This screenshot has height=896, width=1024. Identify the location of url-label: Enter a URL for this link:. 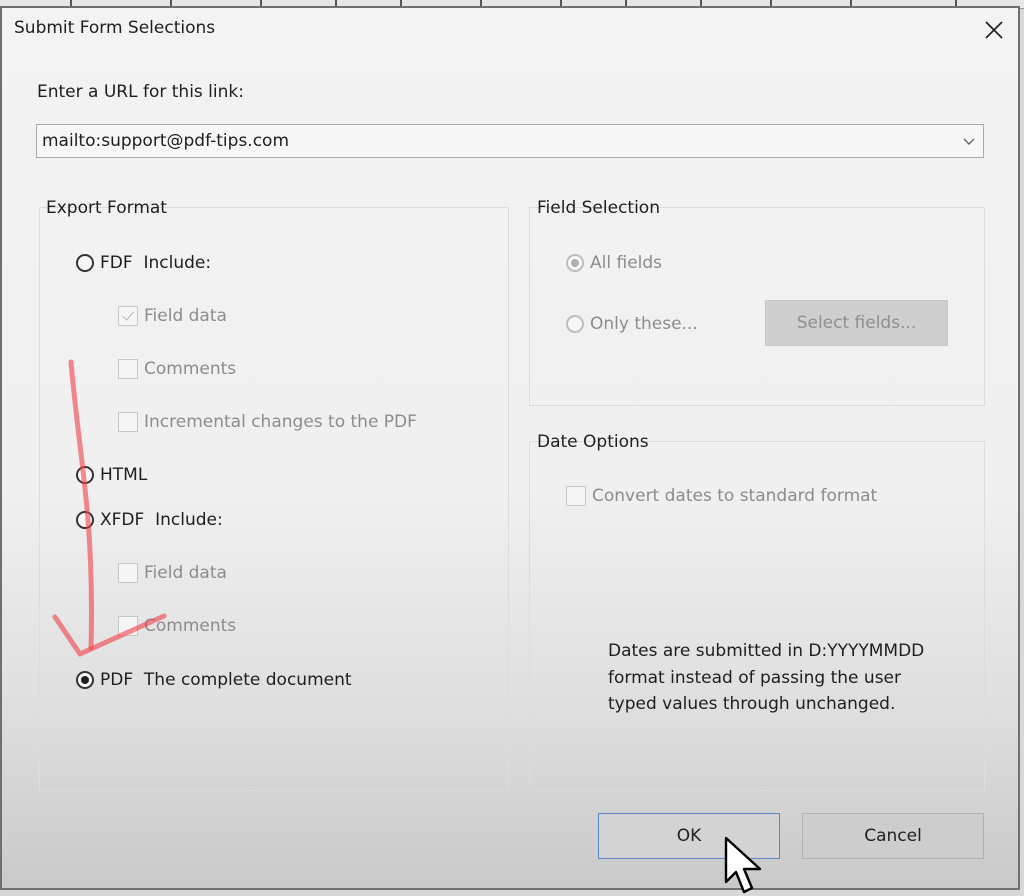
(140, 92).